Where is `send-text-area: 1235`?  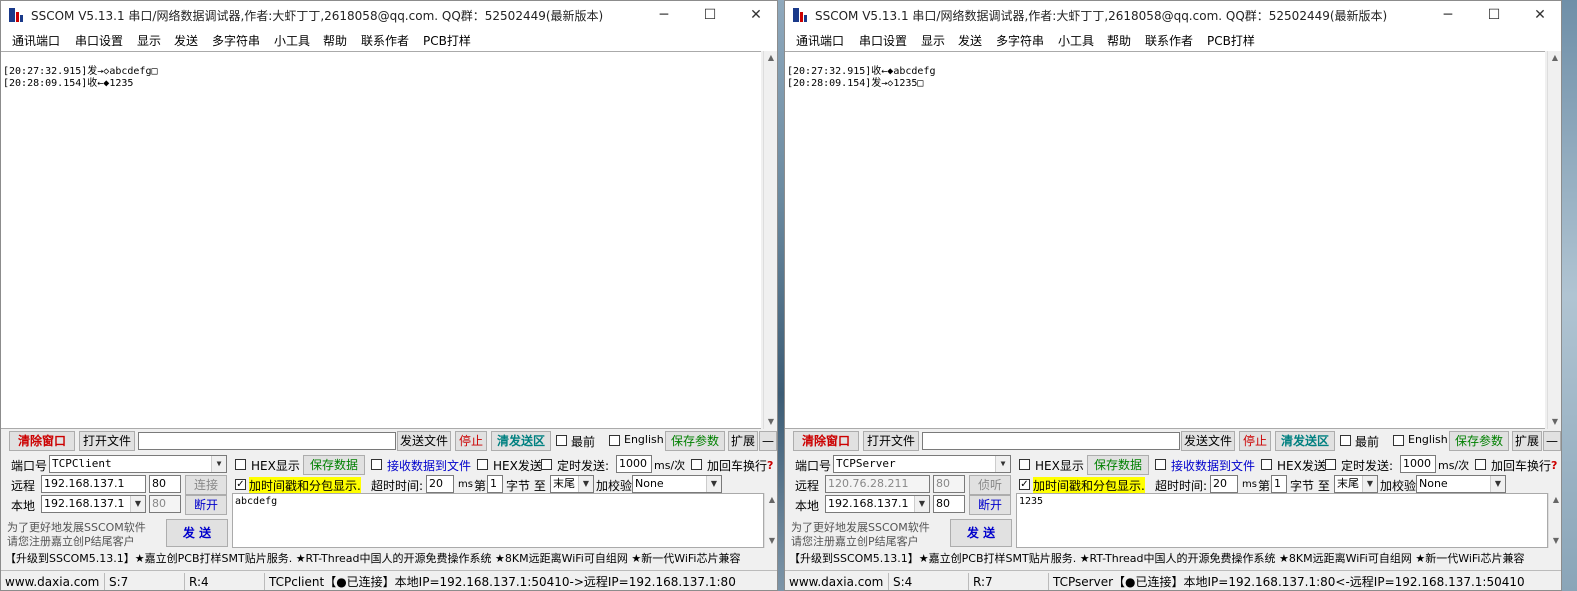
send-text-area: 1235 is located at coordinates (1282, 520).